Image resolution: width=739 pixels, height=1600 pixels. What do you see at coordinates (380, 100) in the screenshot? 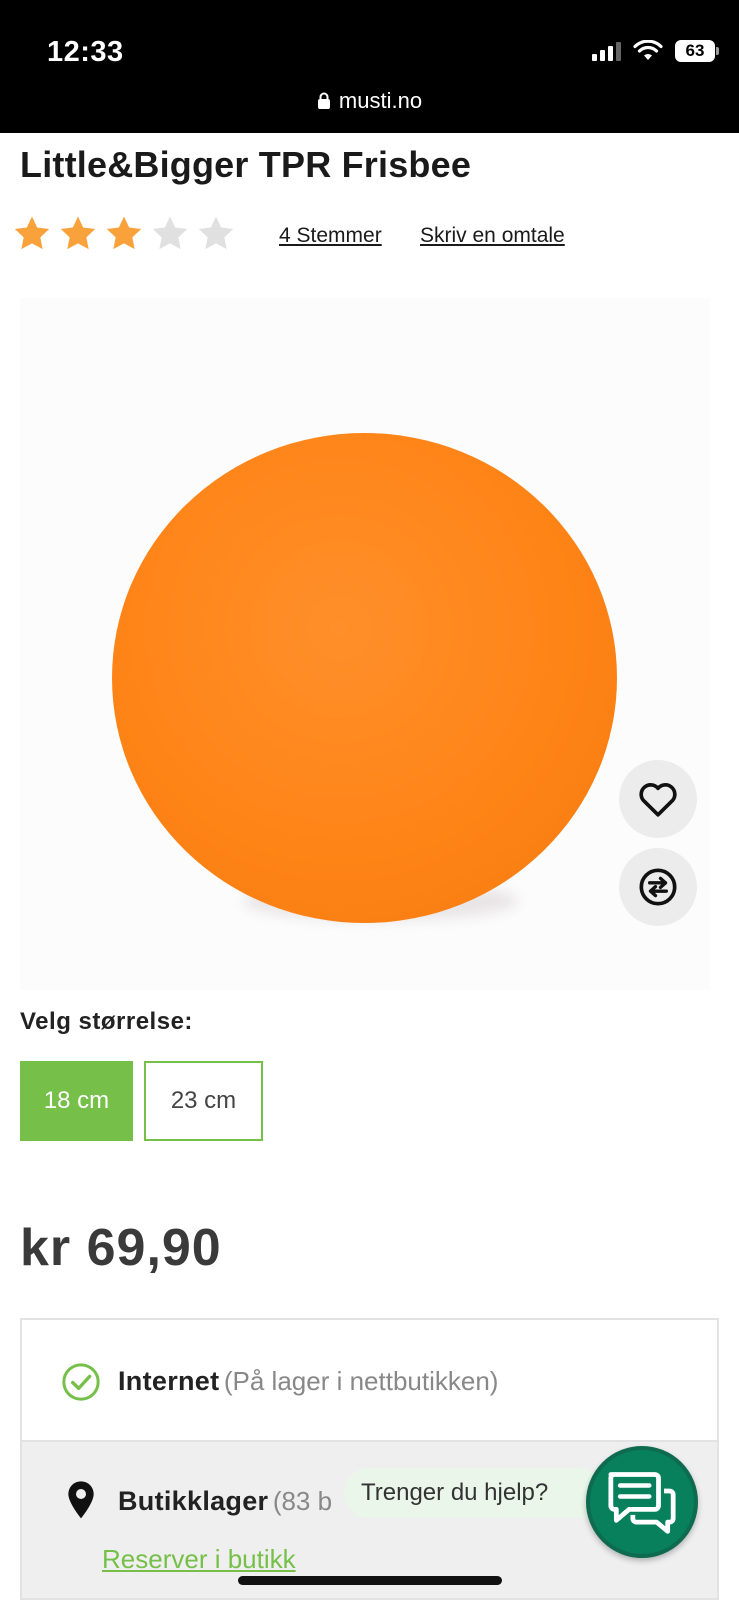
I see `url-text: musti.no` at bounding box center [380, 100].